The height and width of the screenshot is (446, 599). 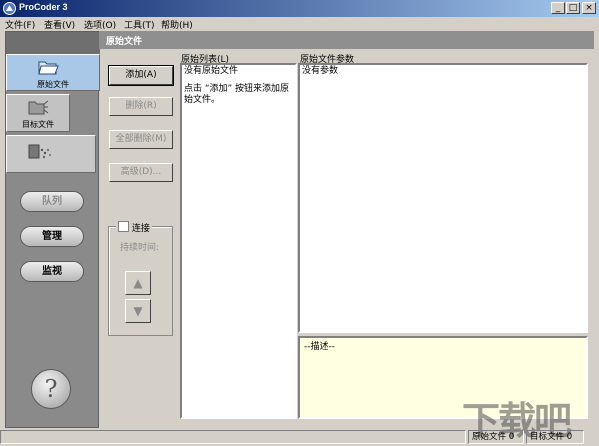 What do you see at coordinates (177, 24) in the screenshot?
I see `menu-help: 帮助(H)` at bounding box center [177, 24].